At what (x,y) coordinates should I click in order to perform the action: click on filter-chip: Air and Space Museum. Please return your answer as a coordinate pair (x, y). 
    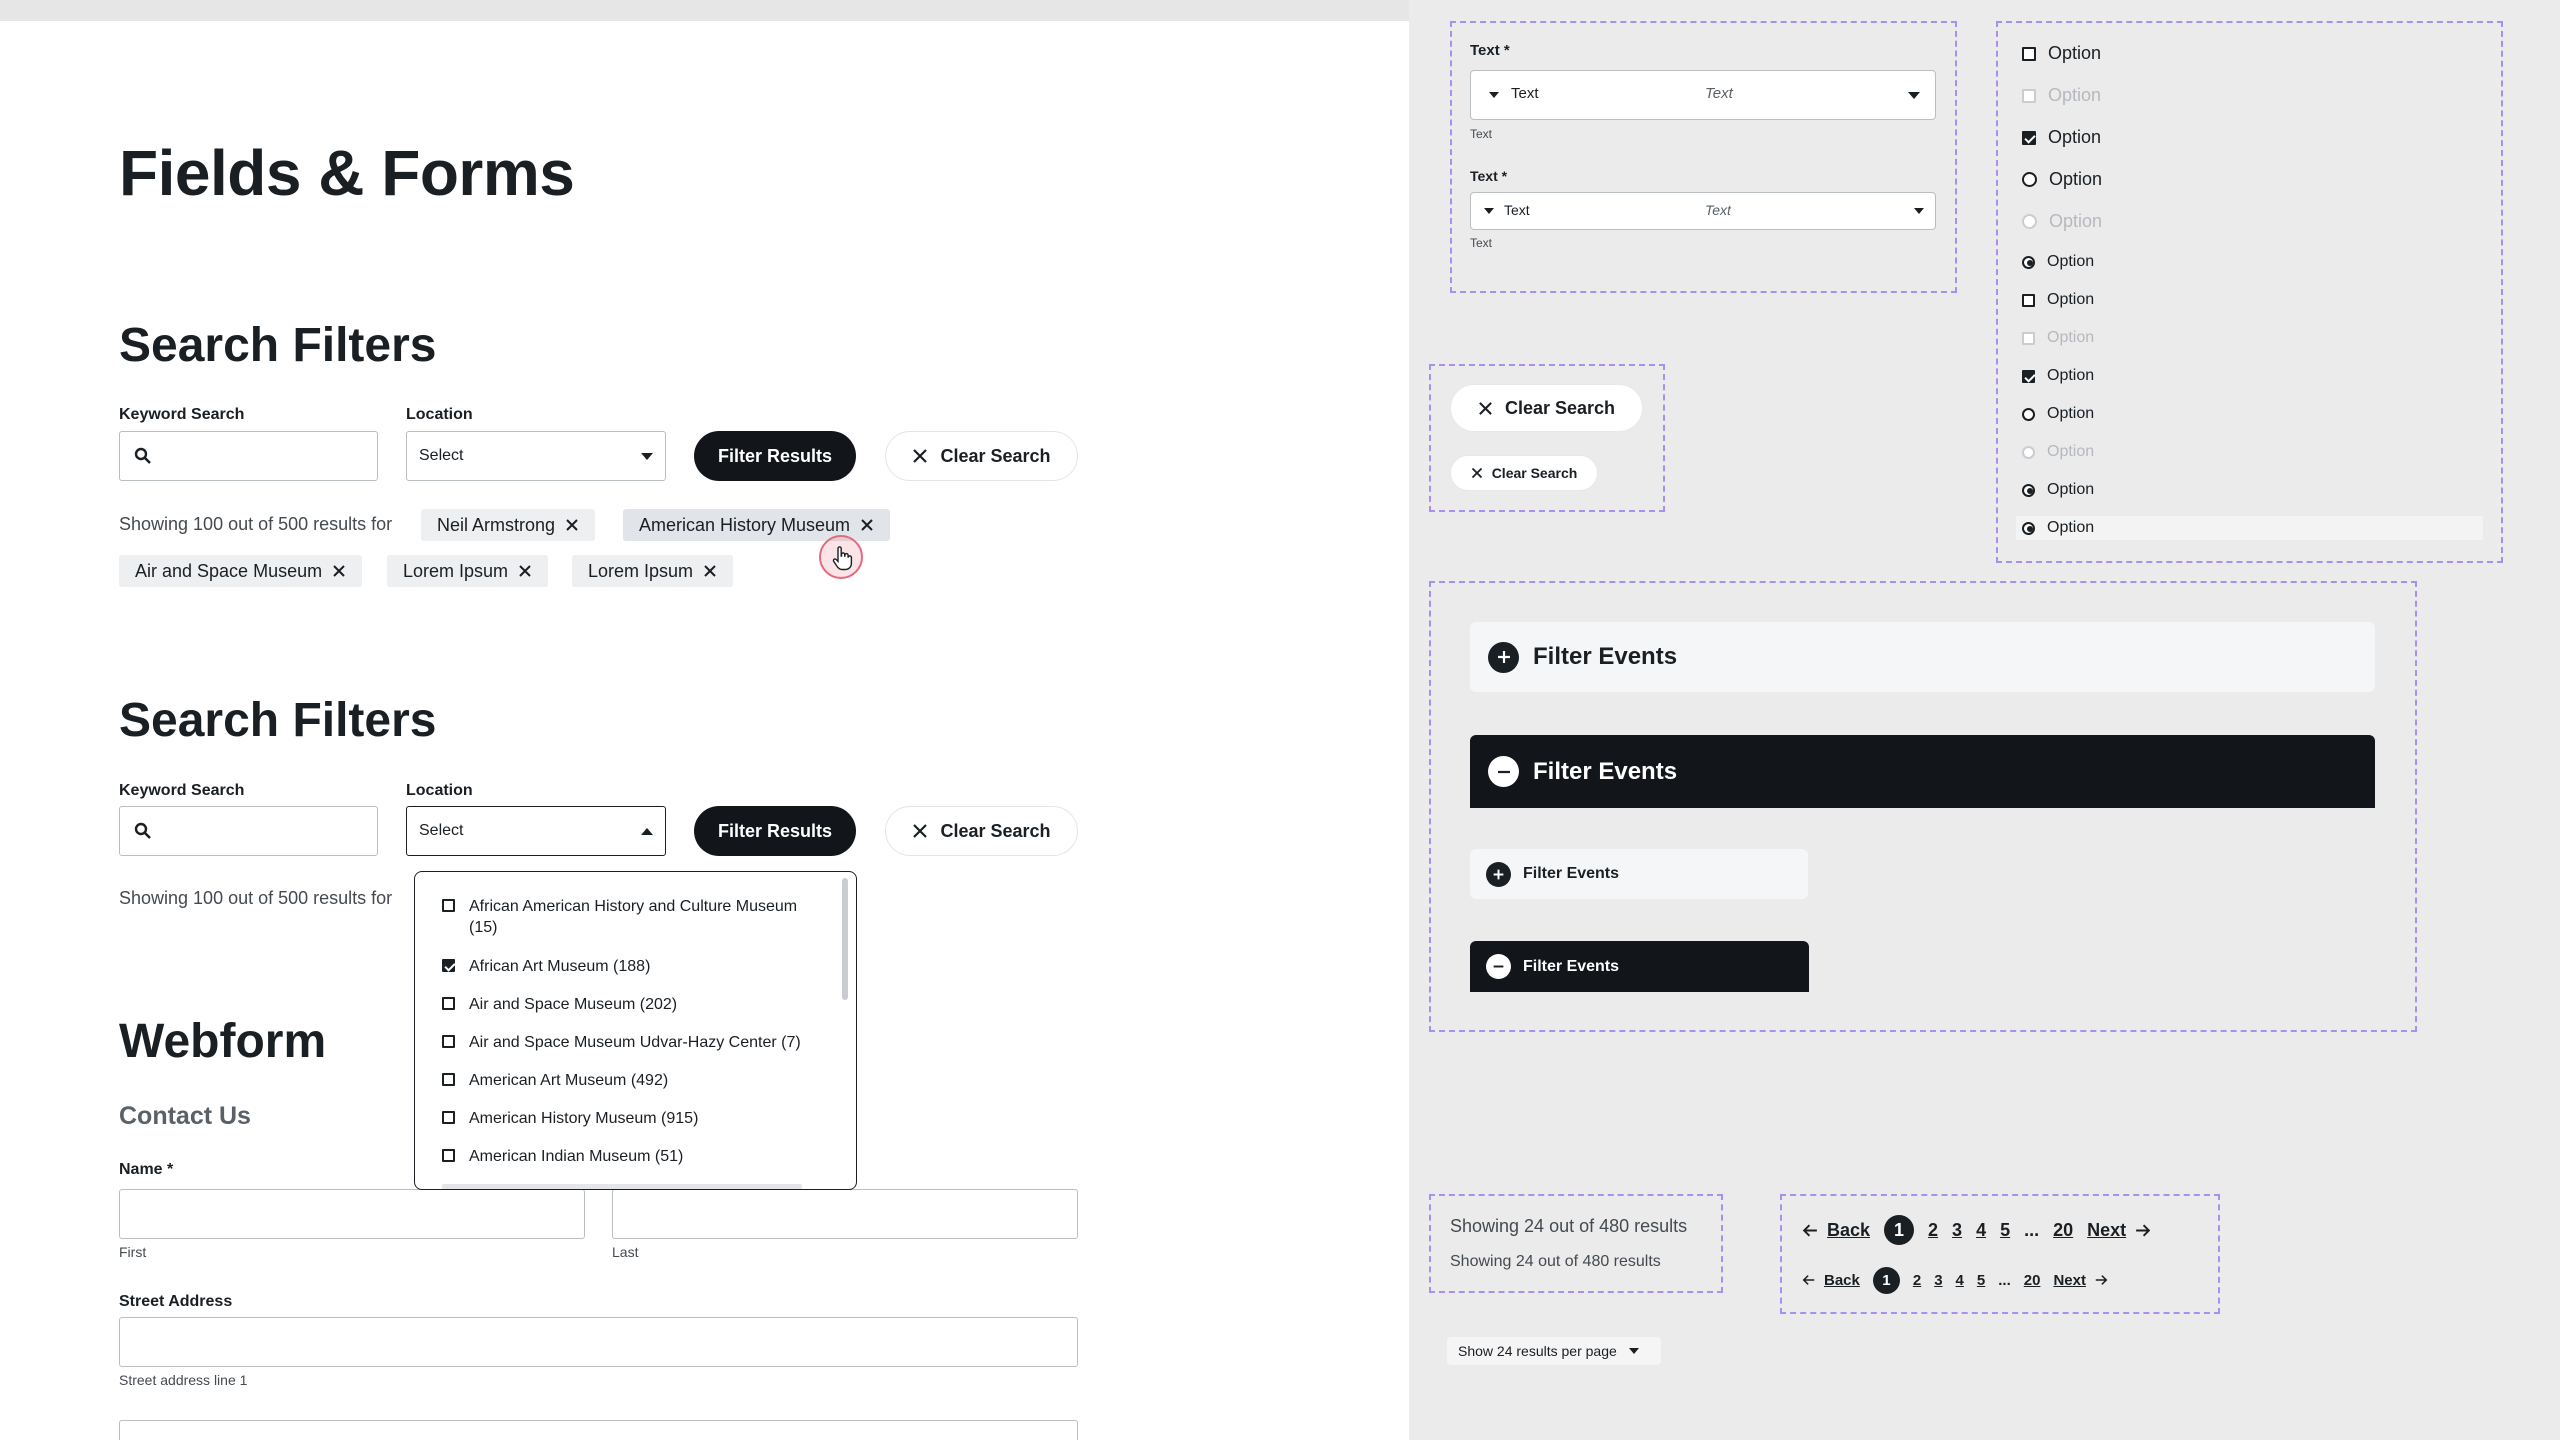
    Looking at the image, I should click on (241, 571).